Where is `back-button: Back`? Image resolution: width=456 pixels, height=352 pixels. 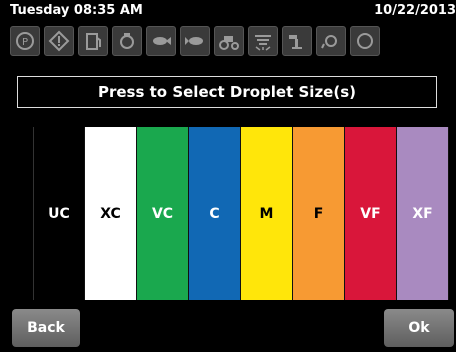 back-button: Back is located at coordinates (46, 328).